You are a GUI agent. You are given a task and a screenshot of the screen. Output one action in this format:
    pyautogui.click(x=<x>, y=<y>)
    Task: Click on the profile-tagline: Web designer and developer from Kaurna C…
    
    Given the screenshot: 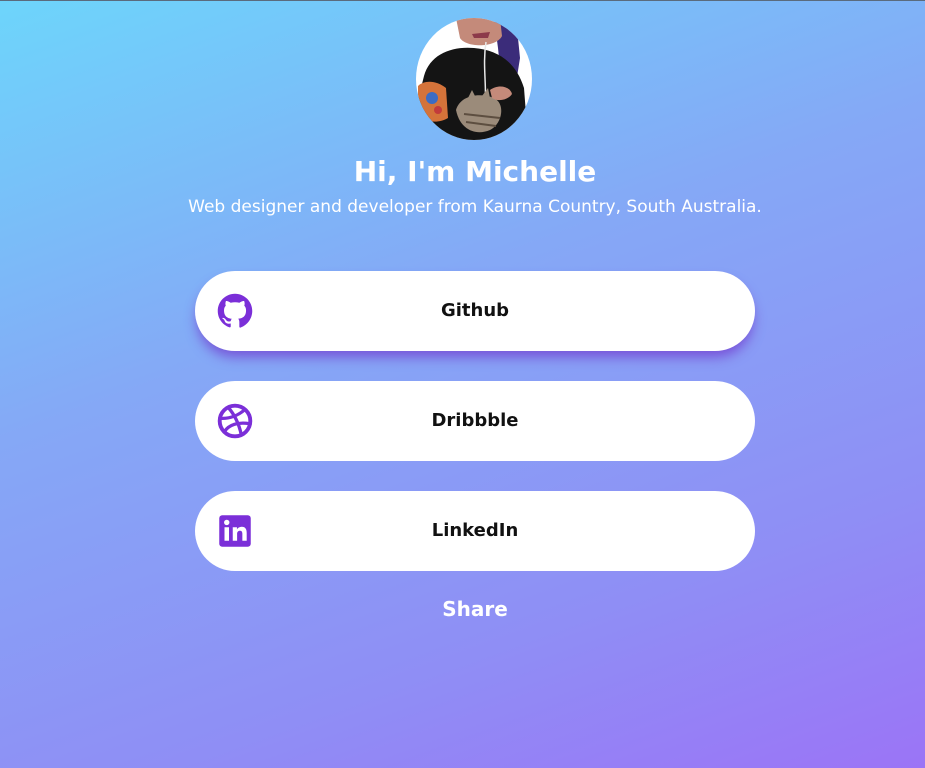 What is the action you would take?
    pyautogui.click(x=475, y=207)
    